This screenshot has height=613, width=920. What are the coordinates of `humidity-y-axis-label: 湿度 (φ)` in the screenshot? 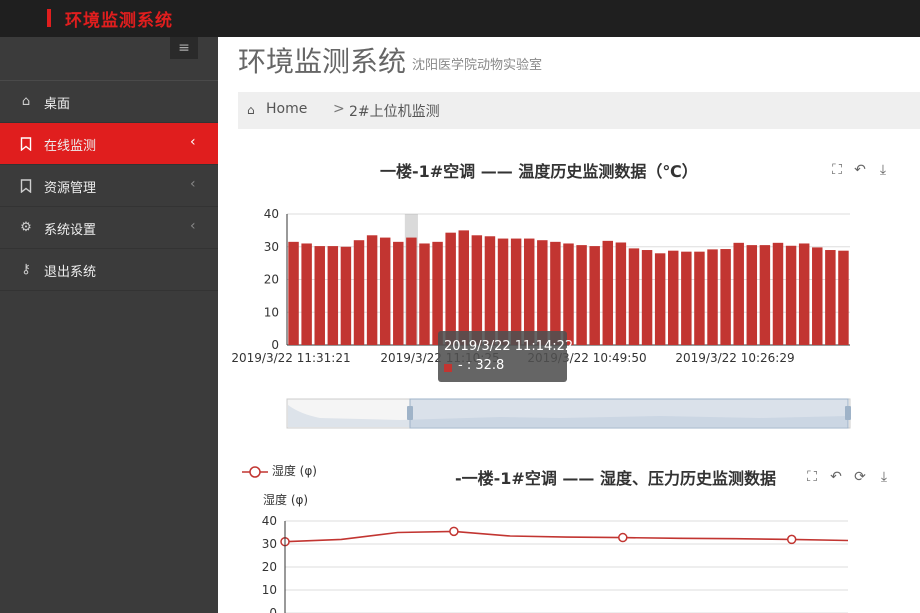 It's located at (286, 500).